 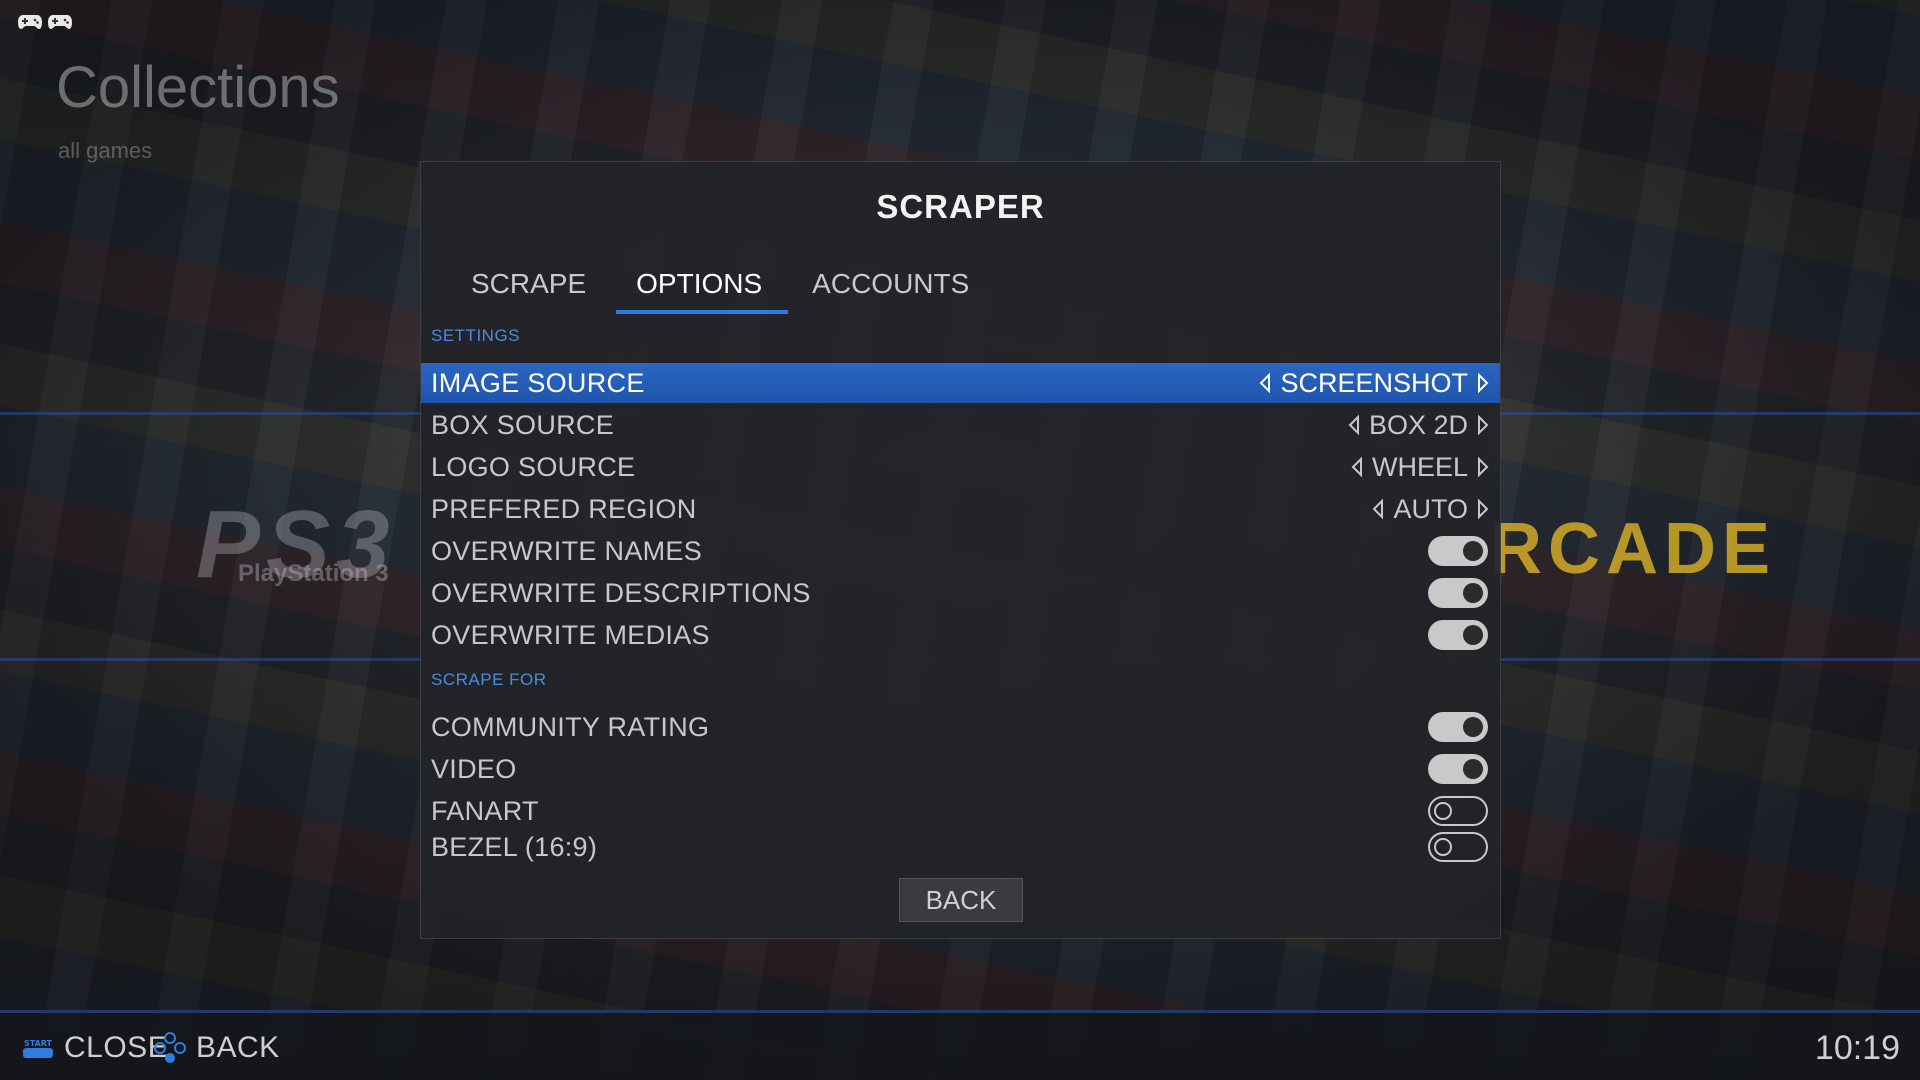 I want to click on option-selector: WHEEL, so click(x=1420, y=467).